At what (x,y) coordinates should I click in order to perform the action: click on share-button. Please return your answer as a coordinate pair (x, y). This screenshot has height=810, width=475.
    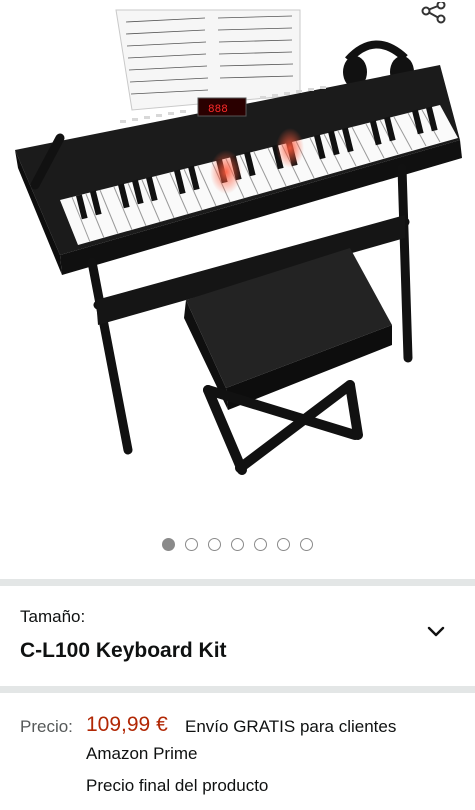
    Looking at the image, I should click on (434, 14).